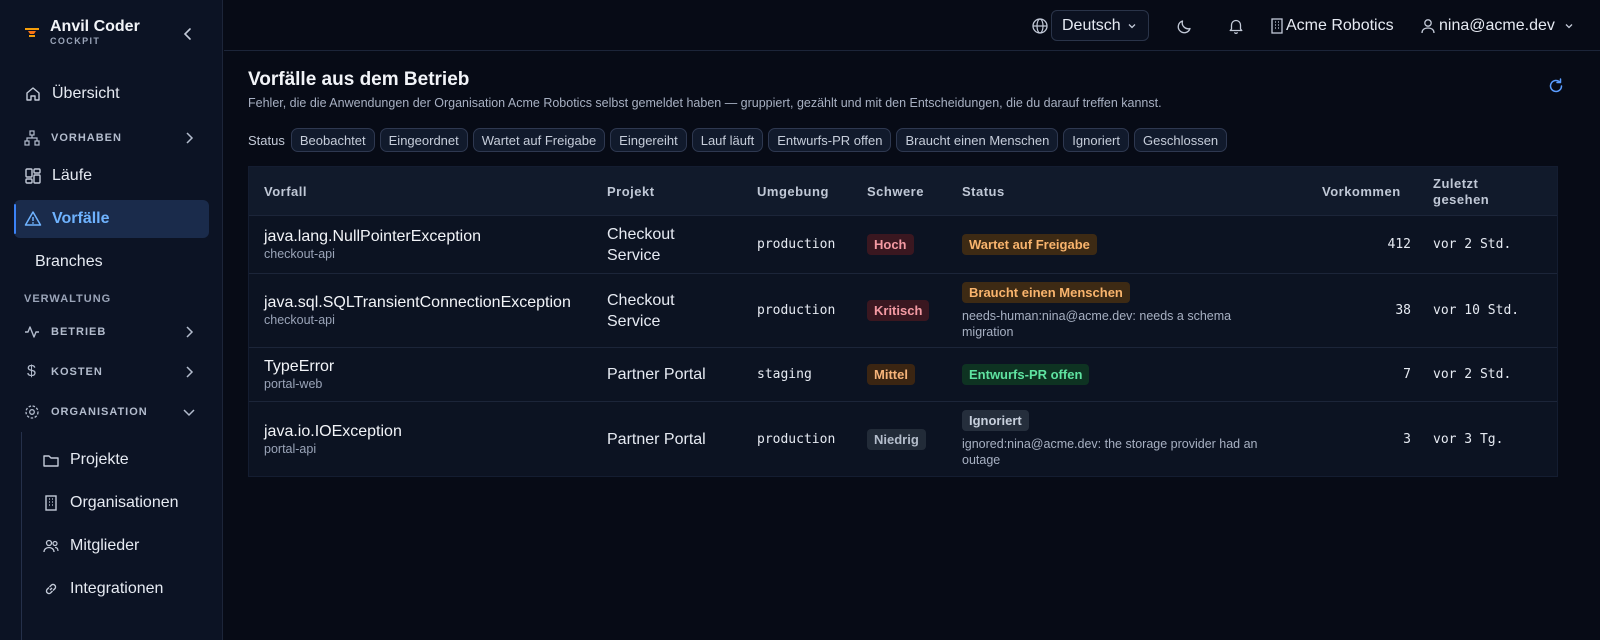  What do you see at coordinates (981, 460) in the screenshot?
I see `status-note-line: outage` at bounding box center [981, 460].